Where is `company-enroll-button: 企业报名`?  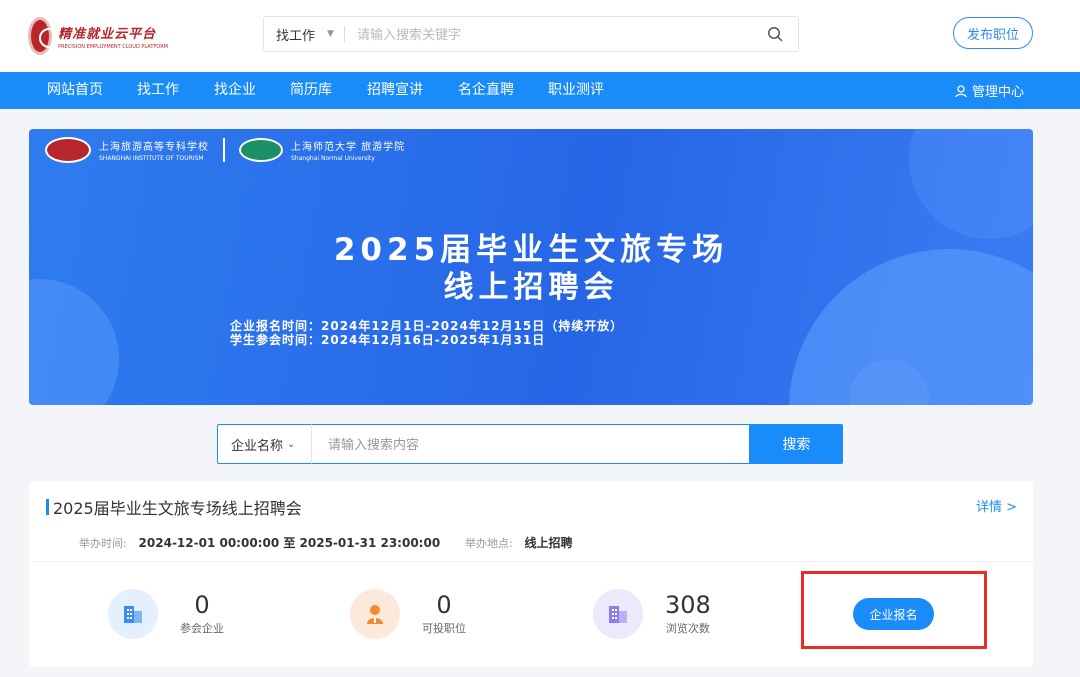 company-enroll-button: 企业报名 is located at coordinates (893, 614).